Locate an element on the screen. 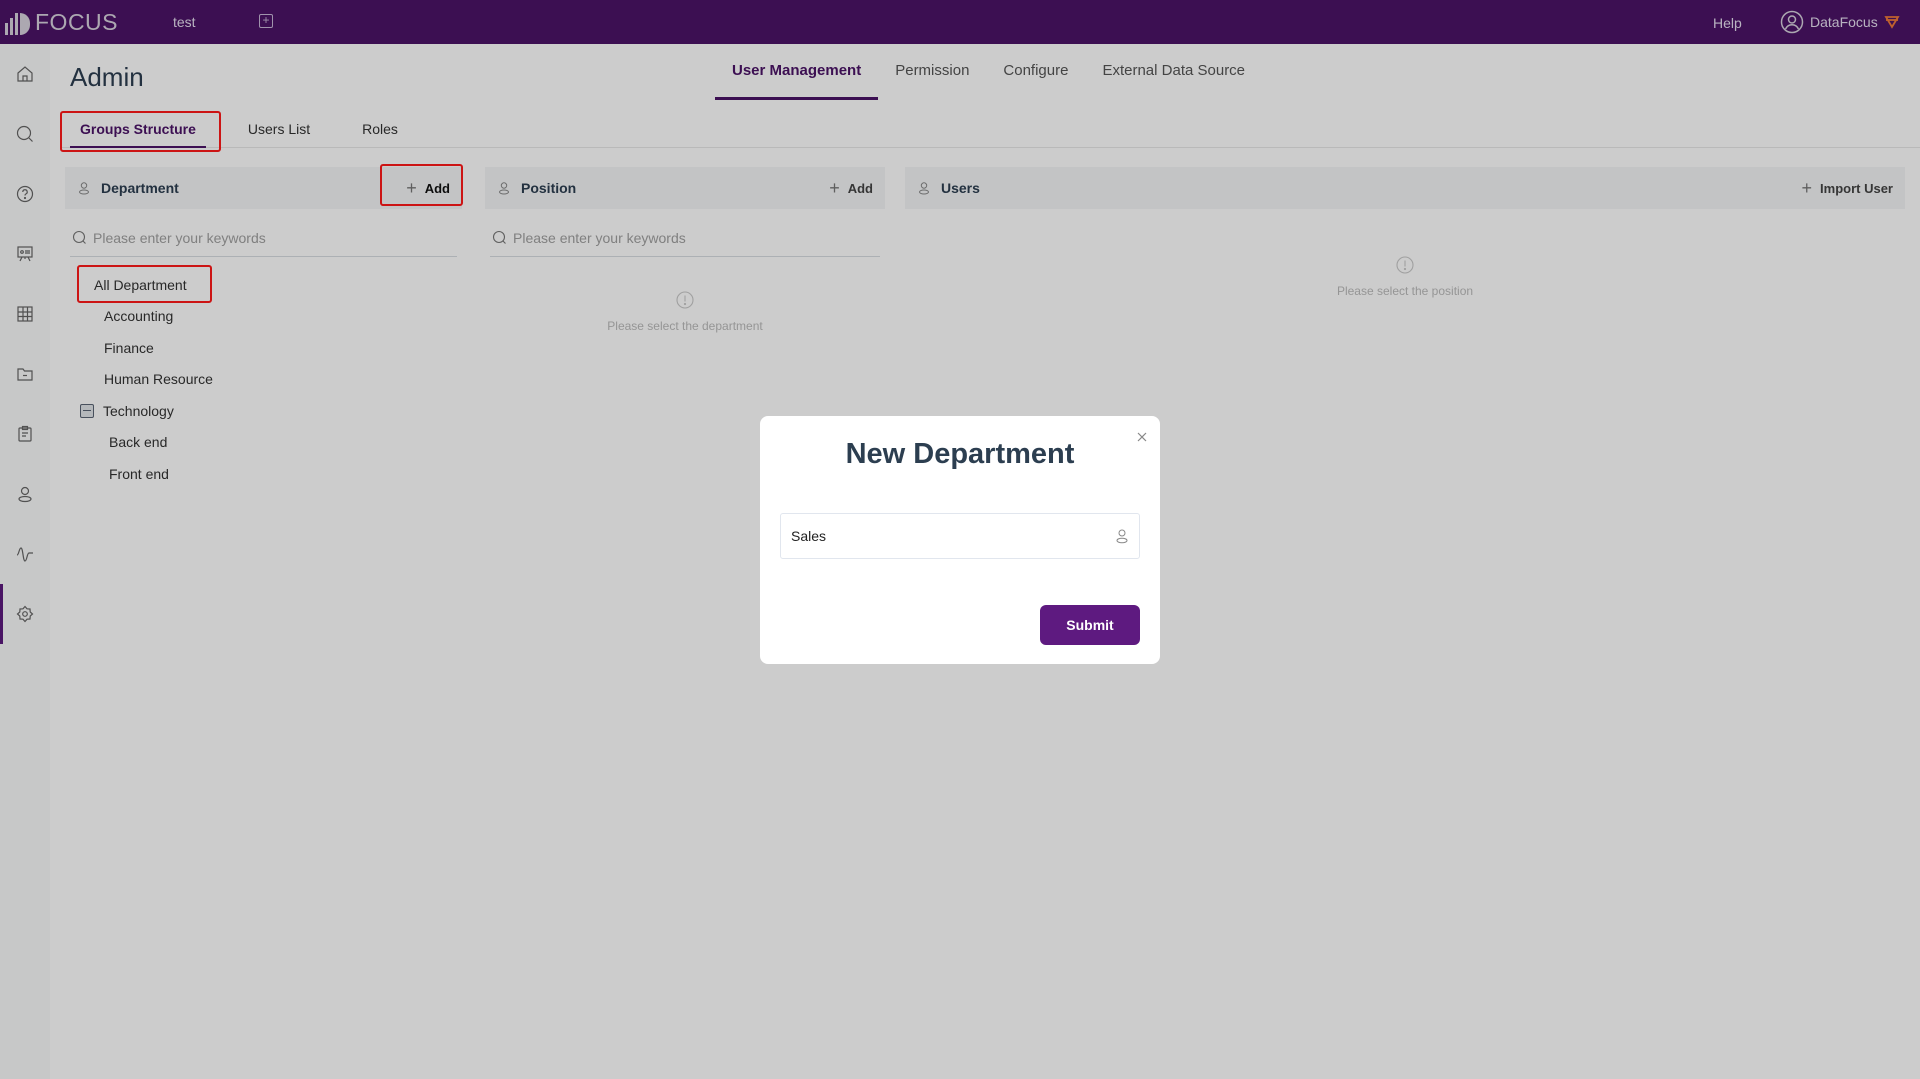 The image size is (1920, 1079). user-icon is located at coordinates (1122, 536).